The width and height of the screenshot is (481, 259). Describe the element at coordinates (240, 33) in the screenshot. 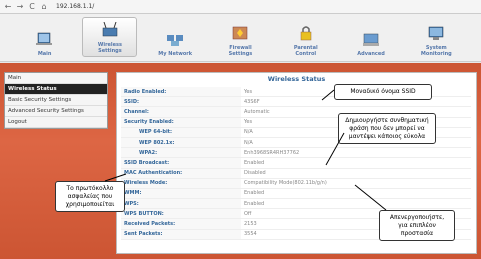

I see `firewall-icon` at that location.